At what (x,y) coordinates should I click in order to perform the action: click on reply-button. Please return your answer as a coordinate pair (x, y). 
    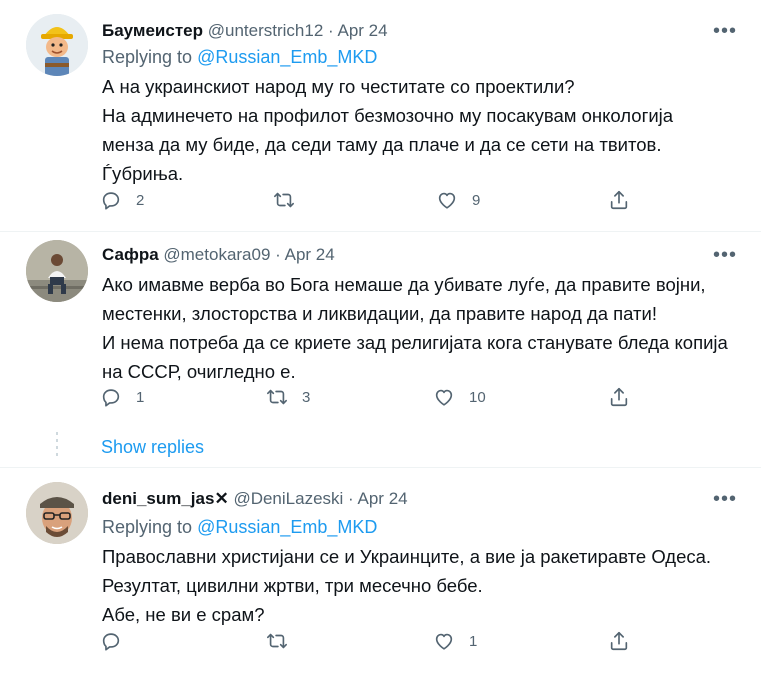
    Looking at the image, I should click on (118, 641).